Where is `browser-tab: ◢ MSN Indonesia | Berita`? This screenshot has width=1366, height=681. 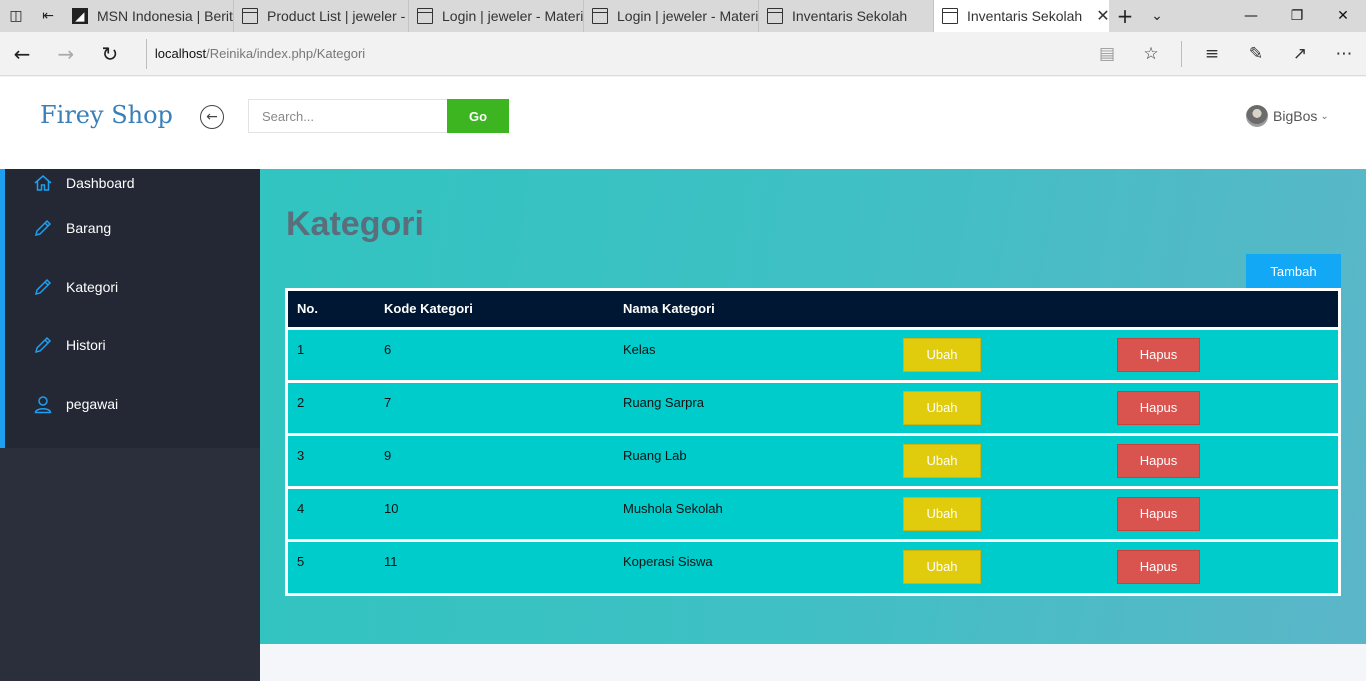 browser-tab: ◢ MSN Indonesia | Berita is located at coordinates (149, 16).